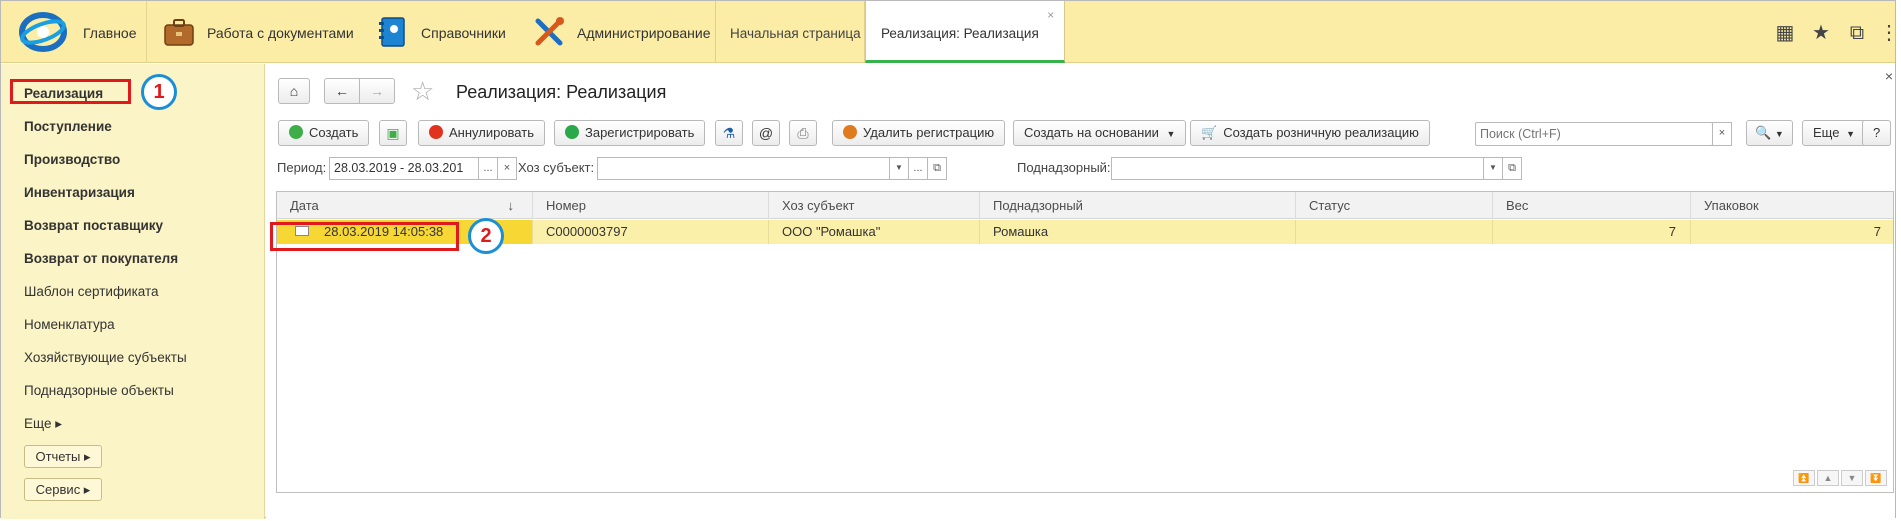 The image size is (1901, 521). Describe the element at coordinates (1138, 205) in the screenshot. I see `column-supervised: Поднадзорный` at that location.